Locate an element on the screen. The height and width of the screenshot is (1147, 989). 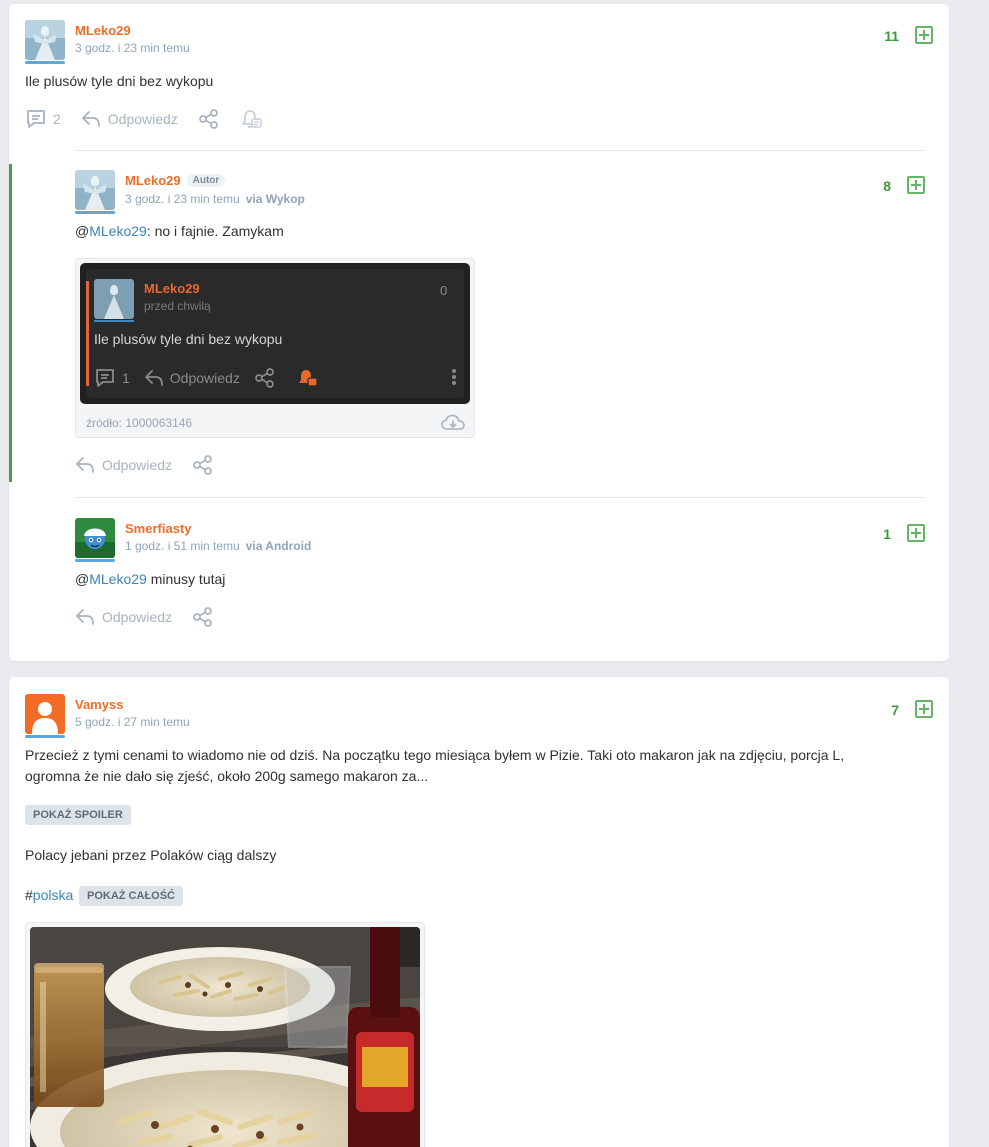
show-all-button: POKAŻ CAŁOŚĆ is located at coordinates (131, 896).